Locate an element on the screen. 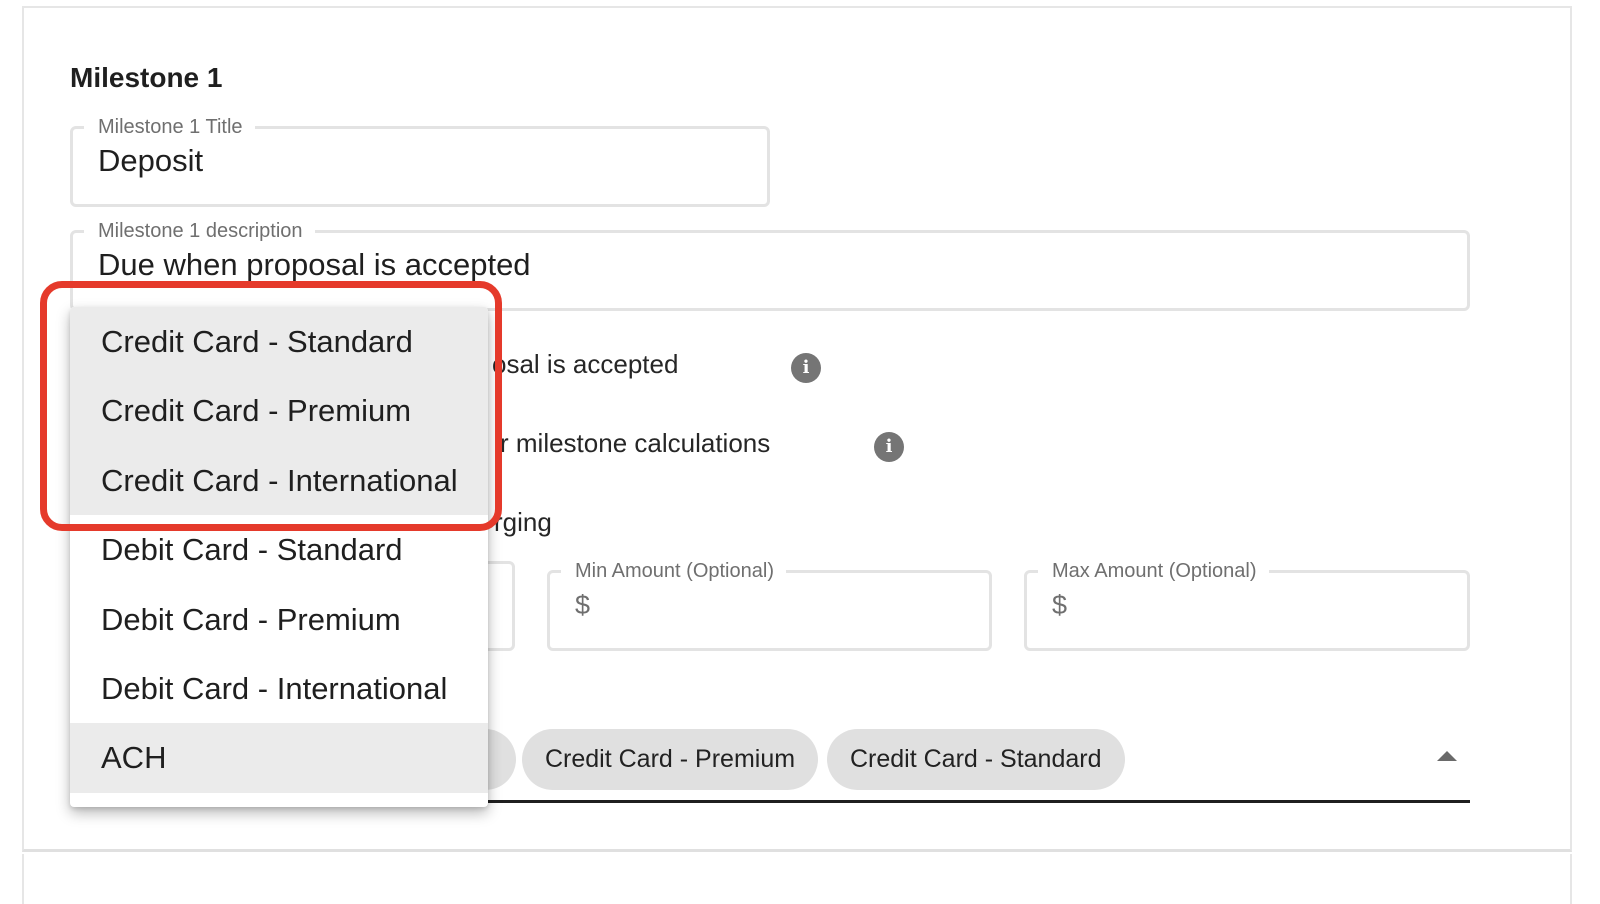 The image size is (1600, 904). dropdown-option-debit-premium: Debit Card - Premium is located at coordinates (279, 619).